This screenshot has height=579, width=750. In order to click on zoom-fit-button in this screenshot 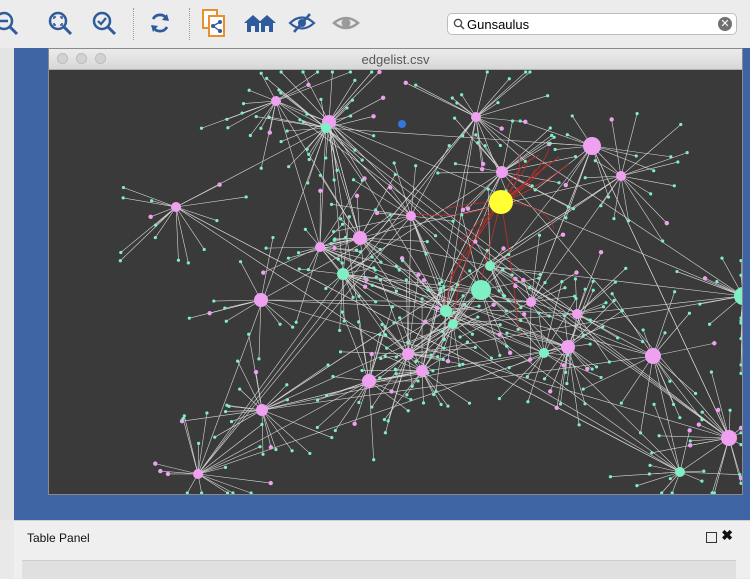, I will do `click(60, 23)`.